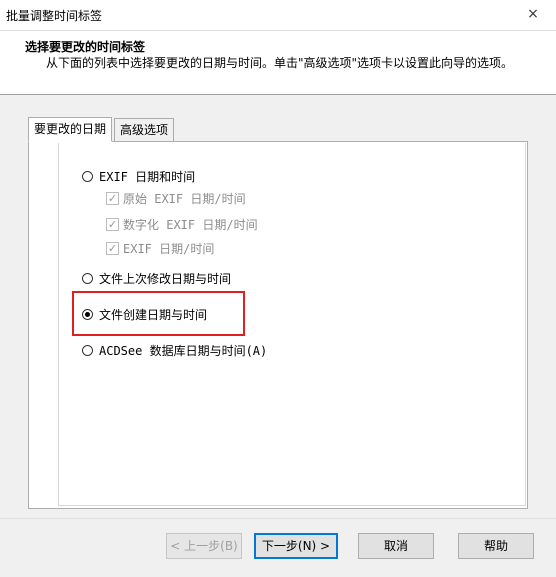 This screenshot has height=577, width=556. What do you see at coordinates (296, 546) in the screenshot?
I see `next-button: 下一步(N) >` at bounding box center [296, 546].